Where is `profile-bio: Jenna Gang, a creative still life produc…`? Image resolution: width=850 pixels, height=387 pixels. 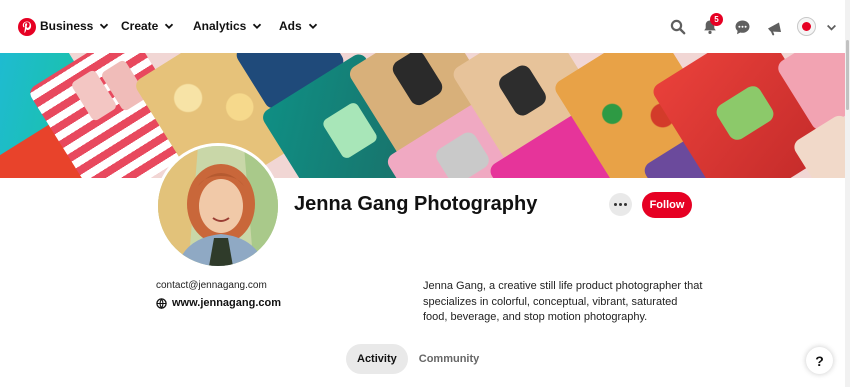
profile-bio: Jenna Gang, a creative still life produc… is located at coordinates (563, 301).